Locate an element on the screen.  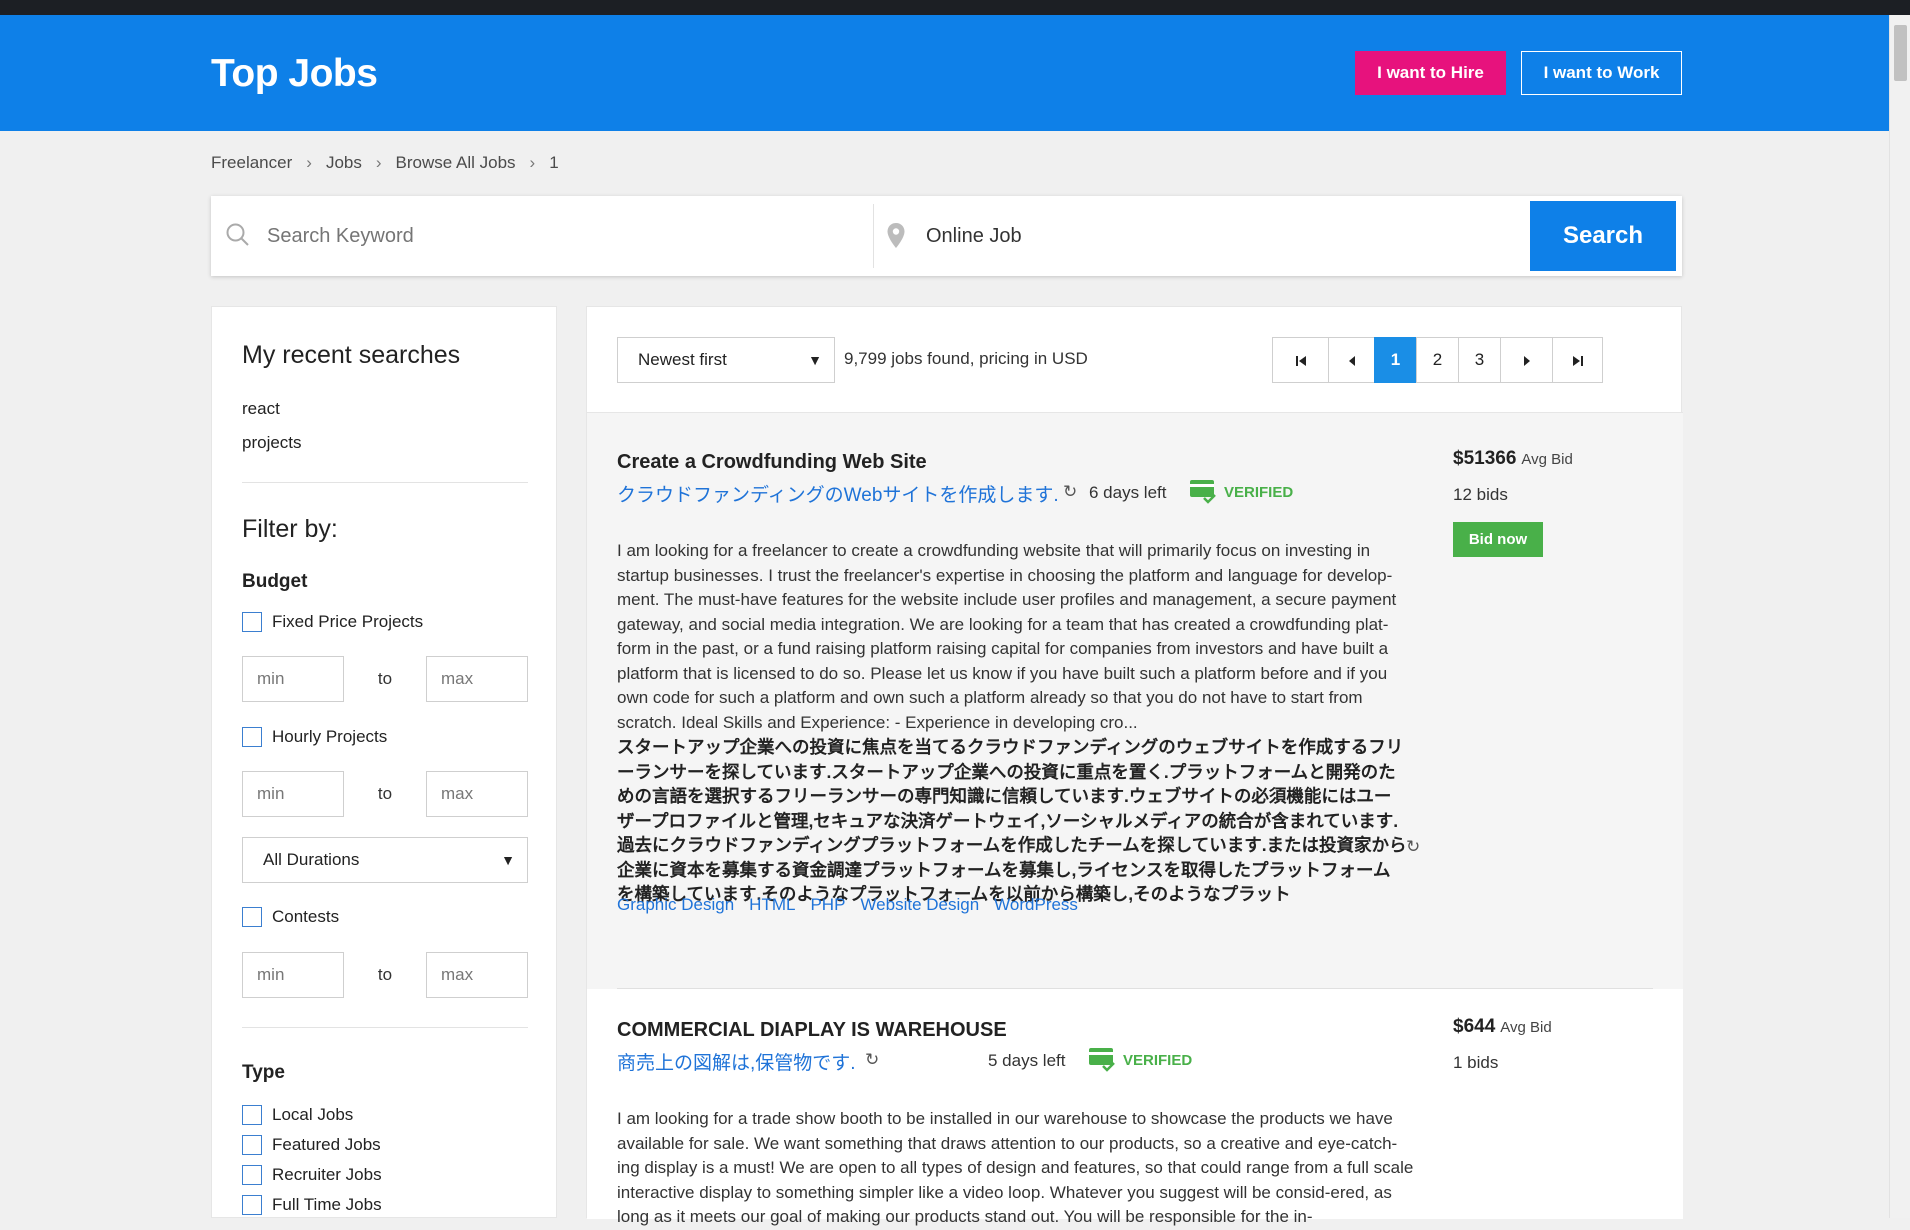
breadcrumb-freelancer: Freelancer is located at coordinates (251, 163).